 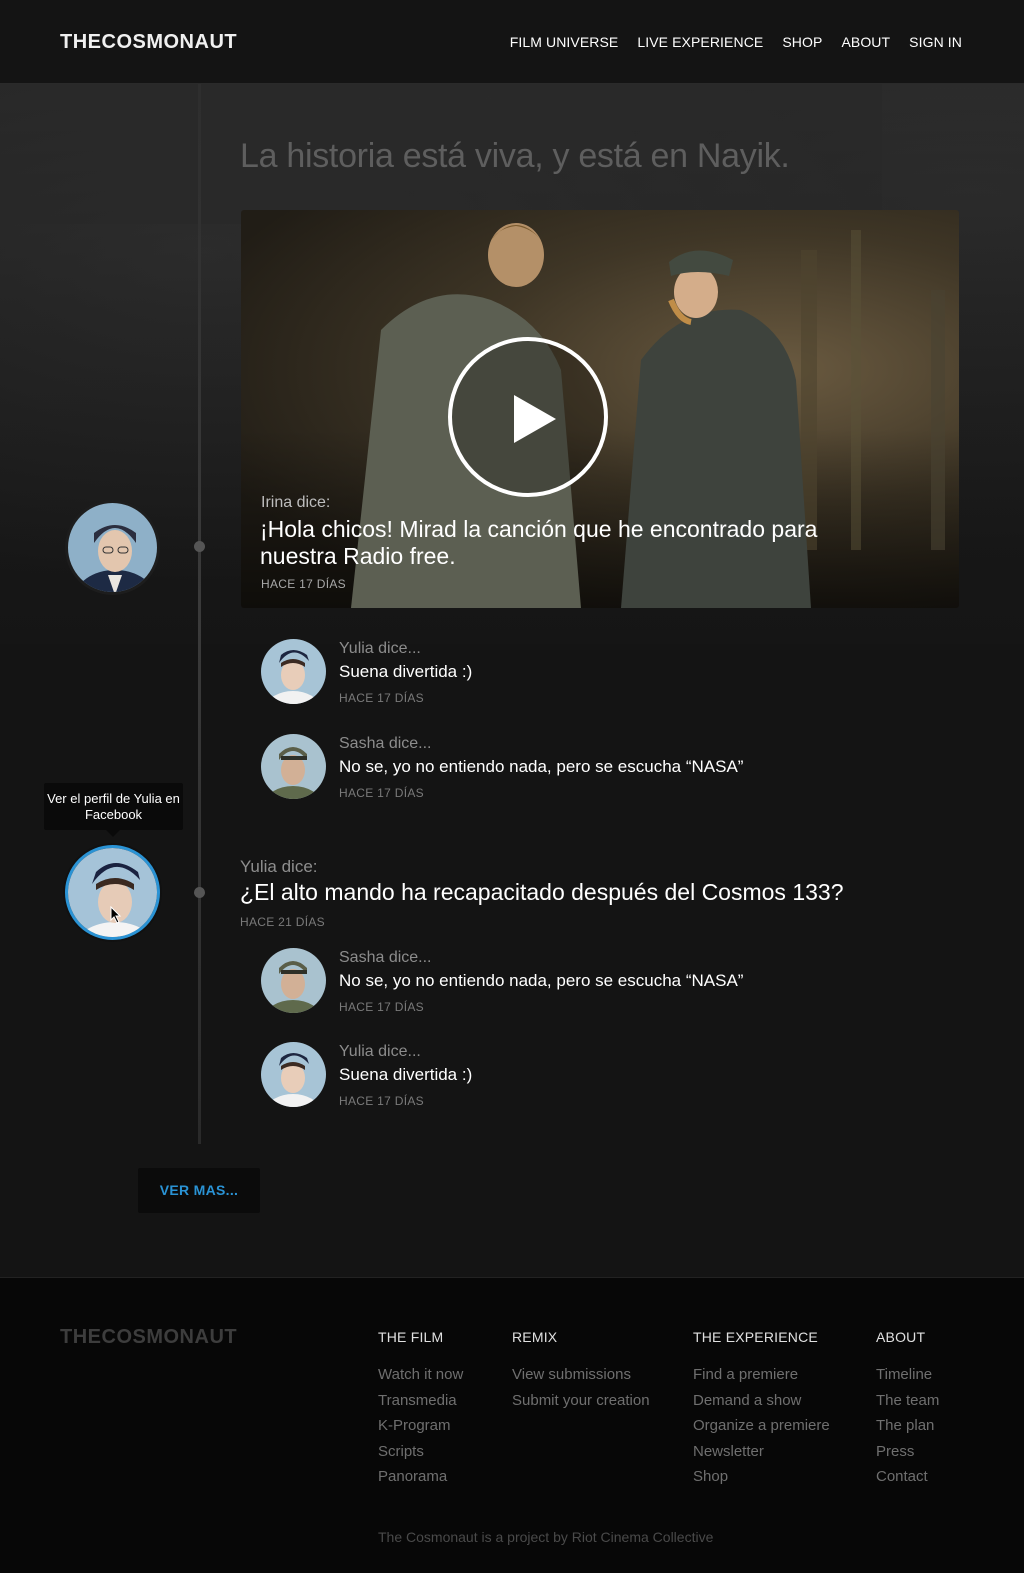 What do you see at coordinates (420, 1375) in the screenshot?
I see `footer-link: Watch it now` at bounding box center [420, 1375].